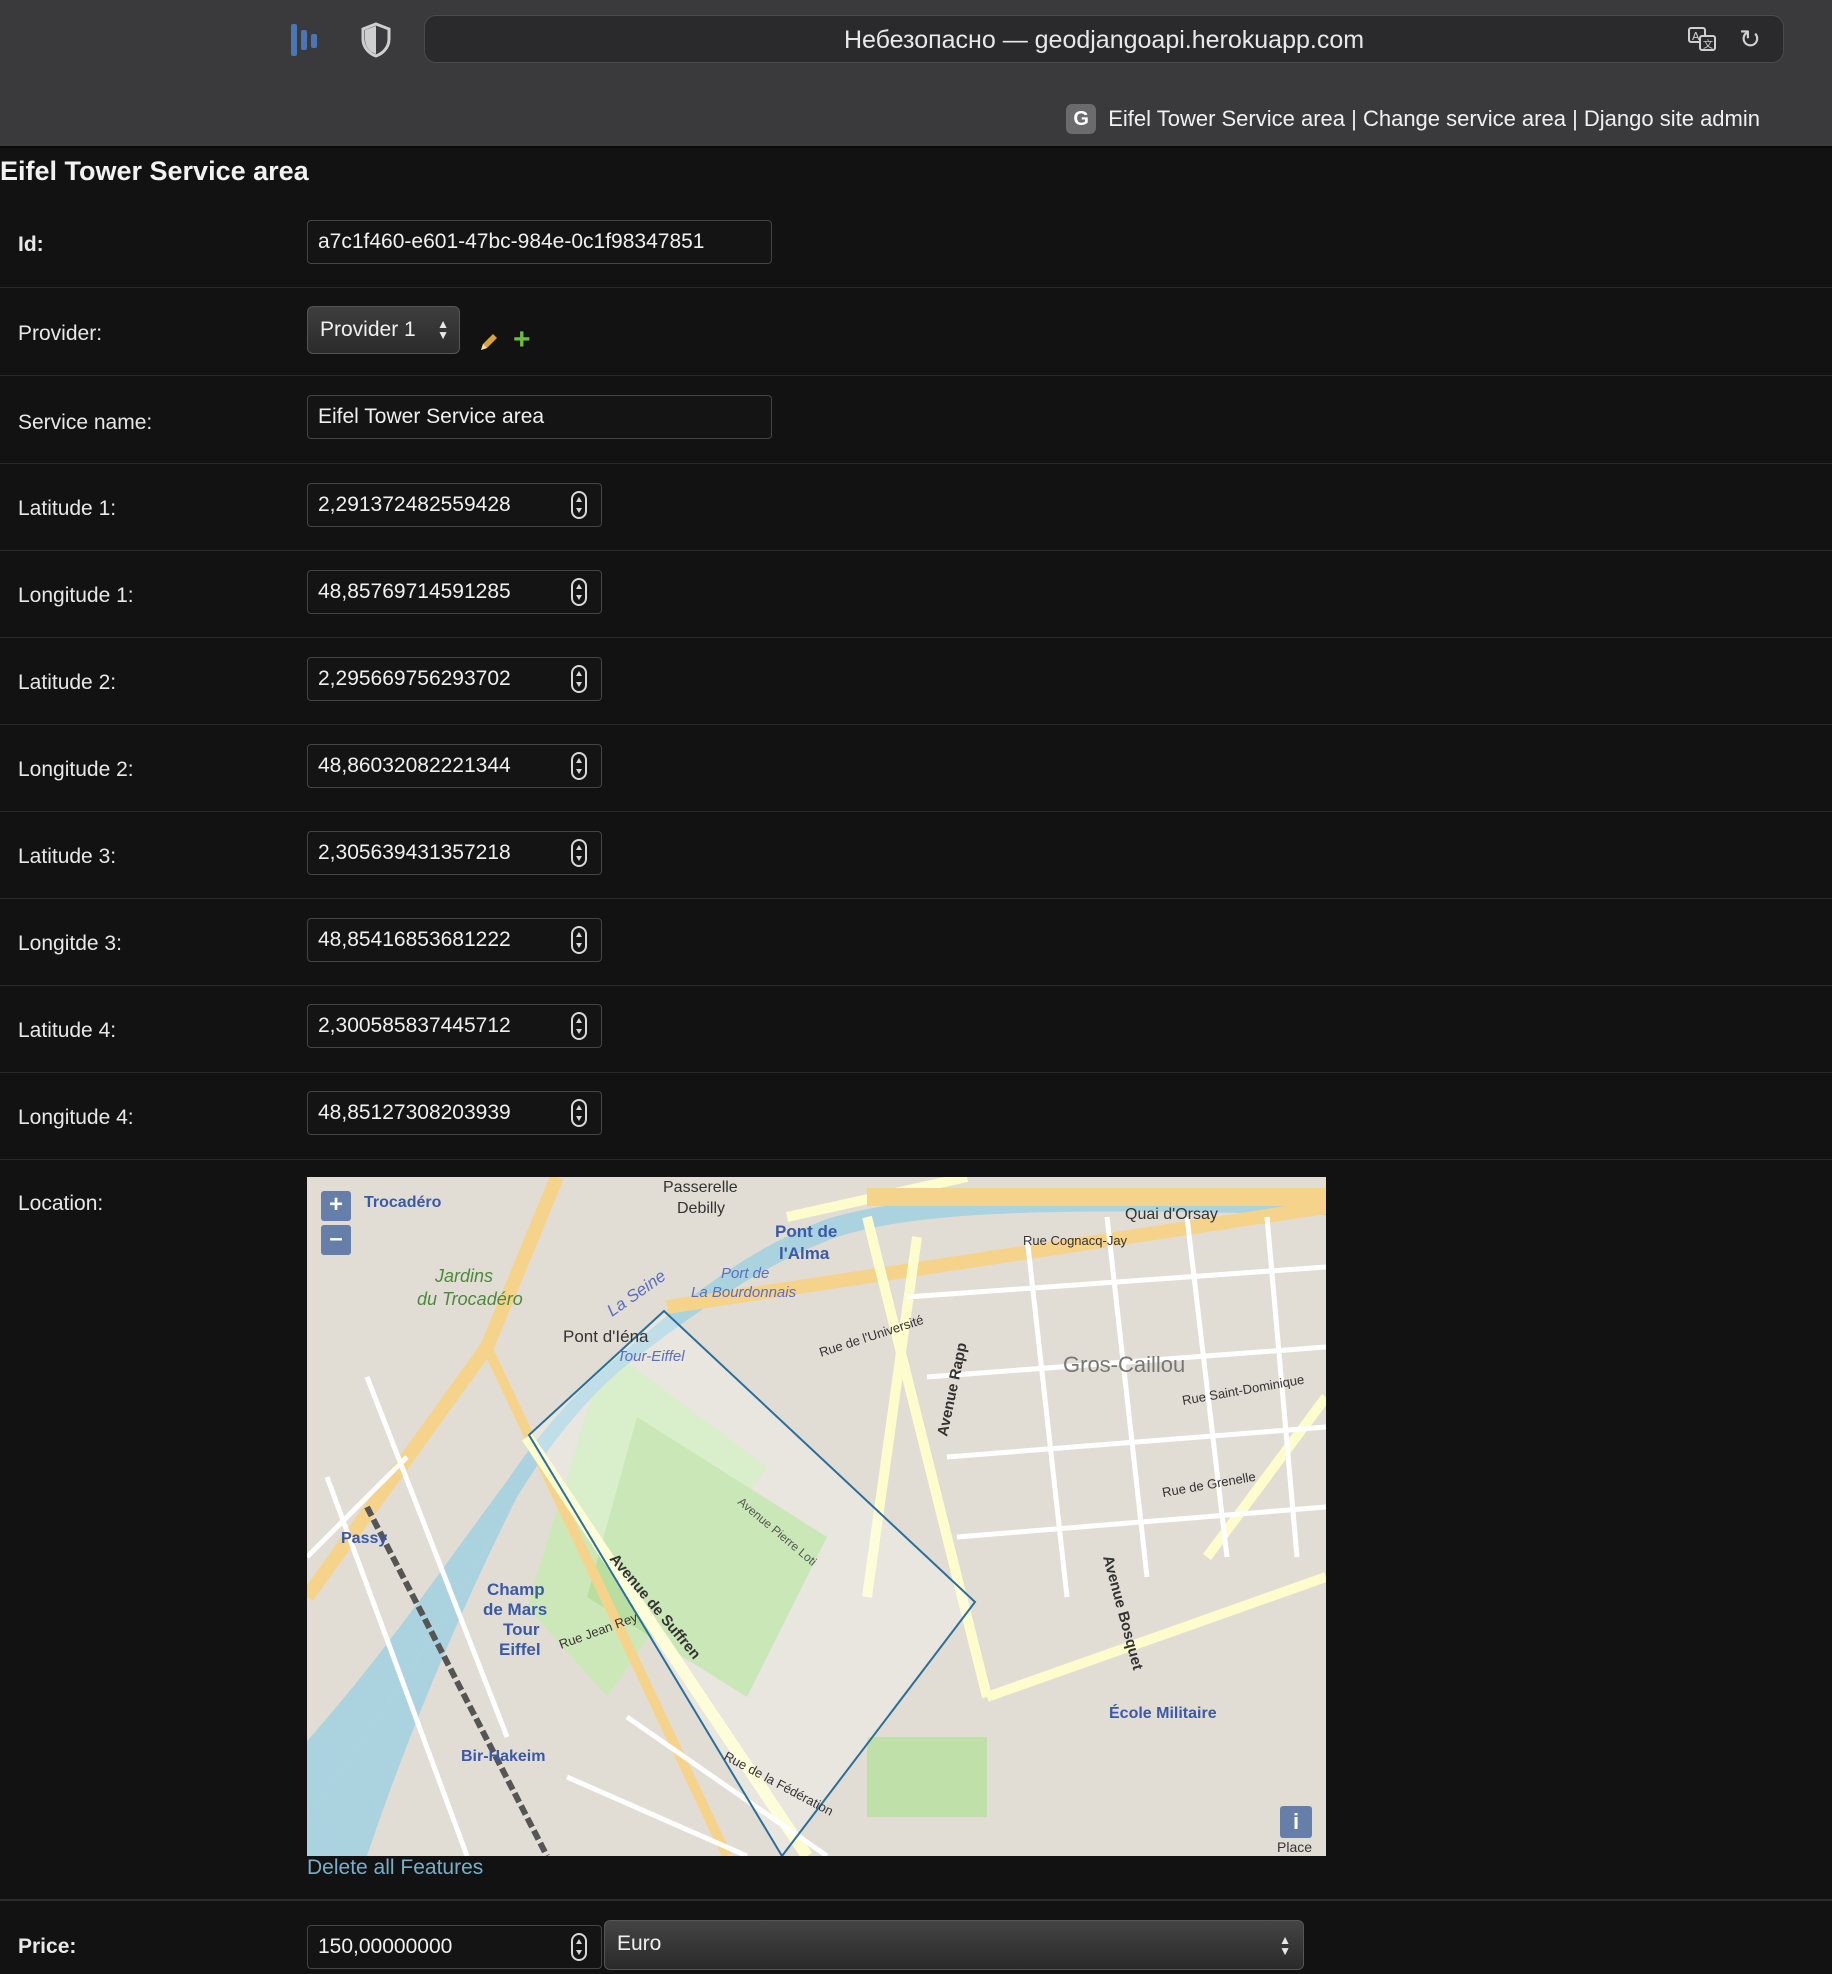 This screenshot has width=1832, height=1974. I want to click on latitude-2-value: 2,295669756293702, so click(414, 678).